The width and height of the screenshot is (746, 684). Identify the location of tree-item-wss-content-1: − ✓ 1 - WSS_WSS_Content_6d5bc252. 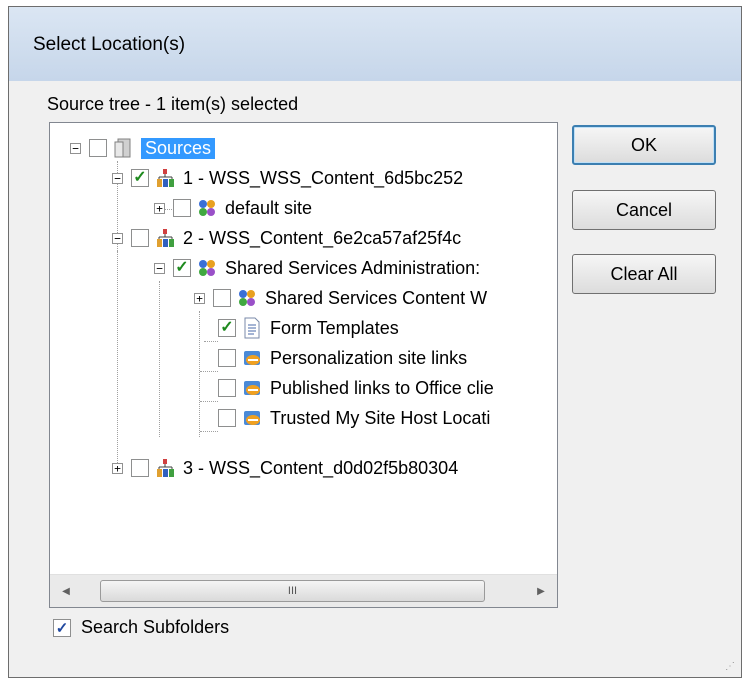
(287, 178).